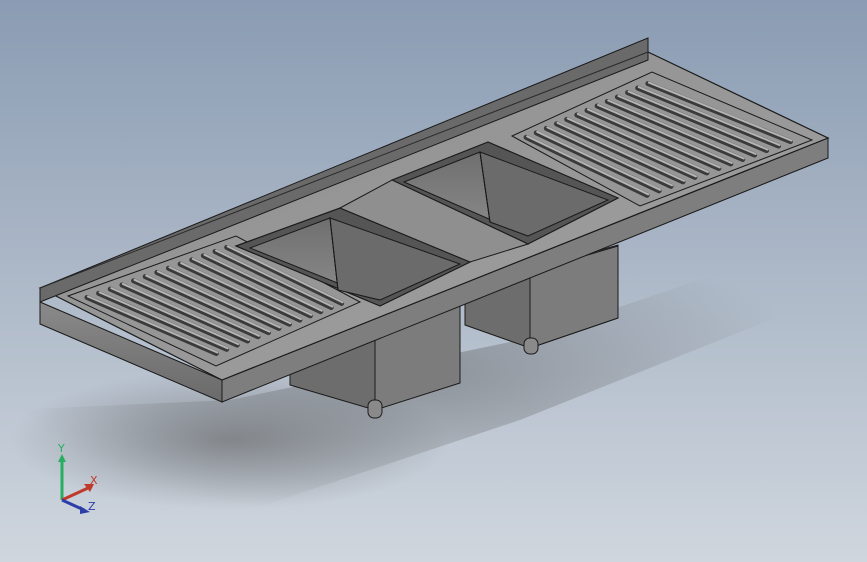  I want to click on triad-z-label: Z, so click(92, 506).